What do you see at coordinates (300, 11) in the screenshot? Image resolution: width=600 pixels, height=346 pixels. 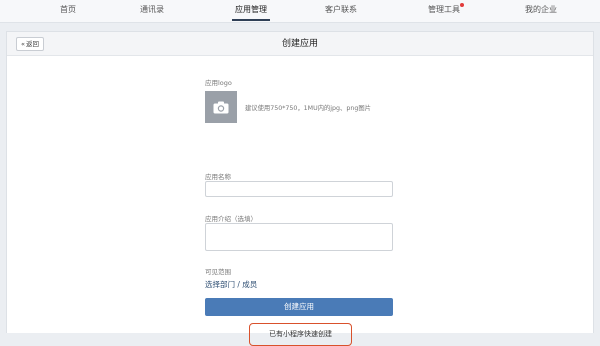 I see `top-navigation: 首页 通讯录 应用管理 客户联系 管理工具 我的企业` at bounding box center [300, 11].